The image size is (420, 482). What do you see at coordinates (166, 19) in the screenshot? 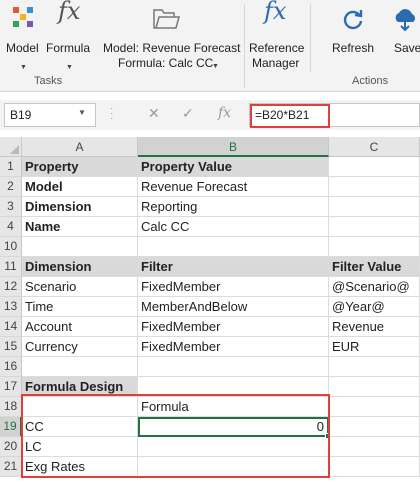
I see `folder-icon` at bounding box center [166, 19].